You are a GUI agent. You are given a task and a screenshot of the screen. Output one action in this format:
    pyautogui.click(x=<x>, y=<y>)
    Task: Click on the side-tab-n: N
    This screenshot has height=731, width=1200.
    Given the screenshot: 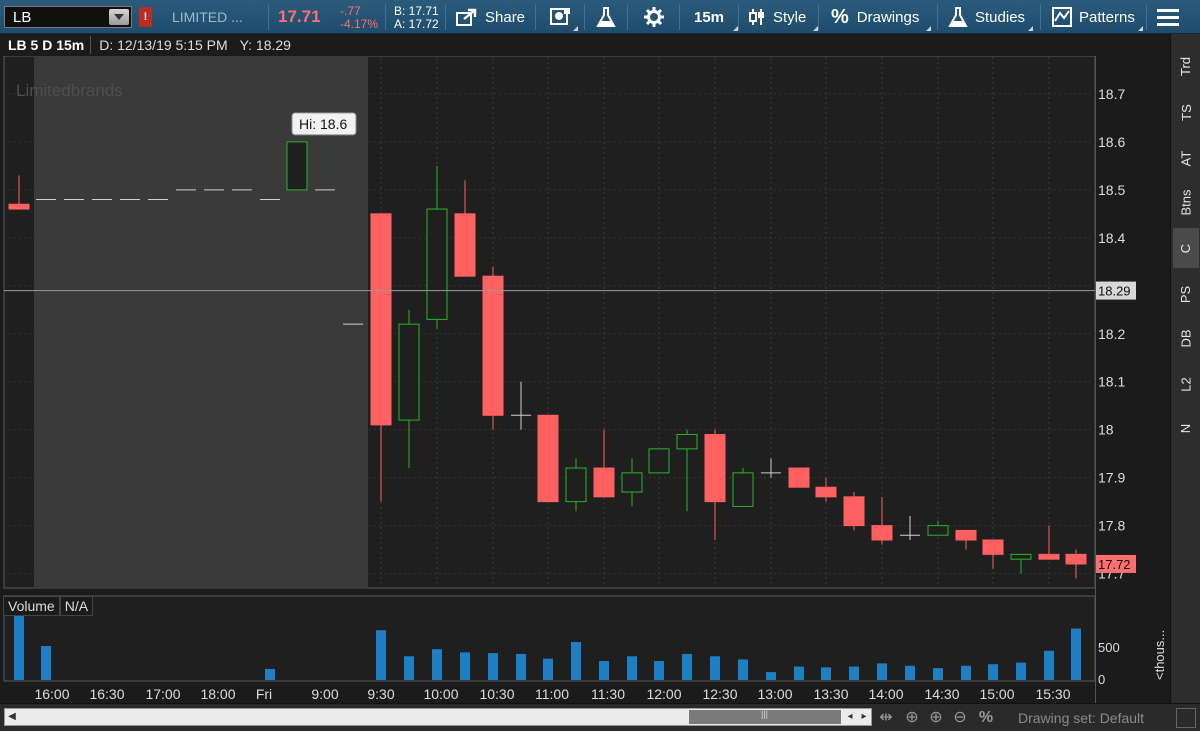 What is the action you would take?
    pyautogui.click(x=1186, y=428)
    